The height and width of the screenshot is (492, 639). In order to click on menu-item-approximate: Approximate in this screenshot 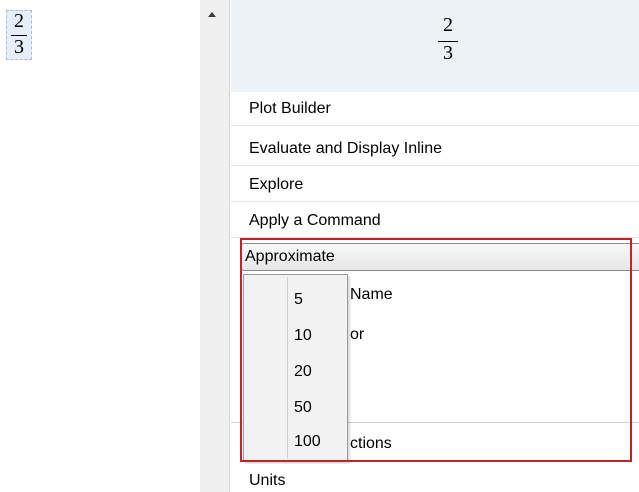, I will do `click(440, 257)`.